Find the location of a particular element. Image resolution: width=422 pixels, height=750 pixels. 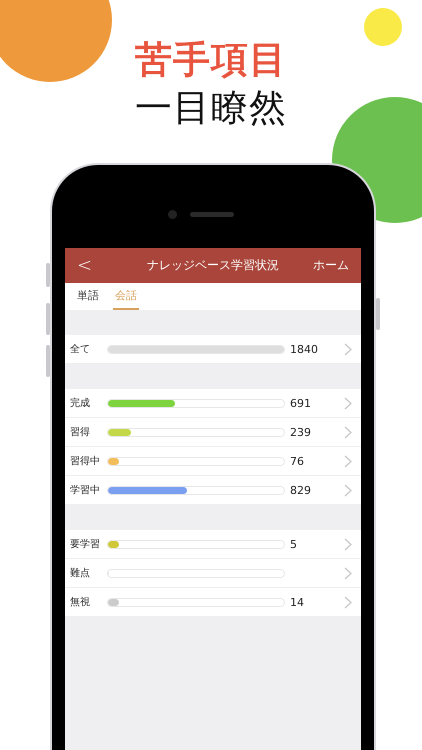

status-label: 要学習 is located at coordinates (85, 544).